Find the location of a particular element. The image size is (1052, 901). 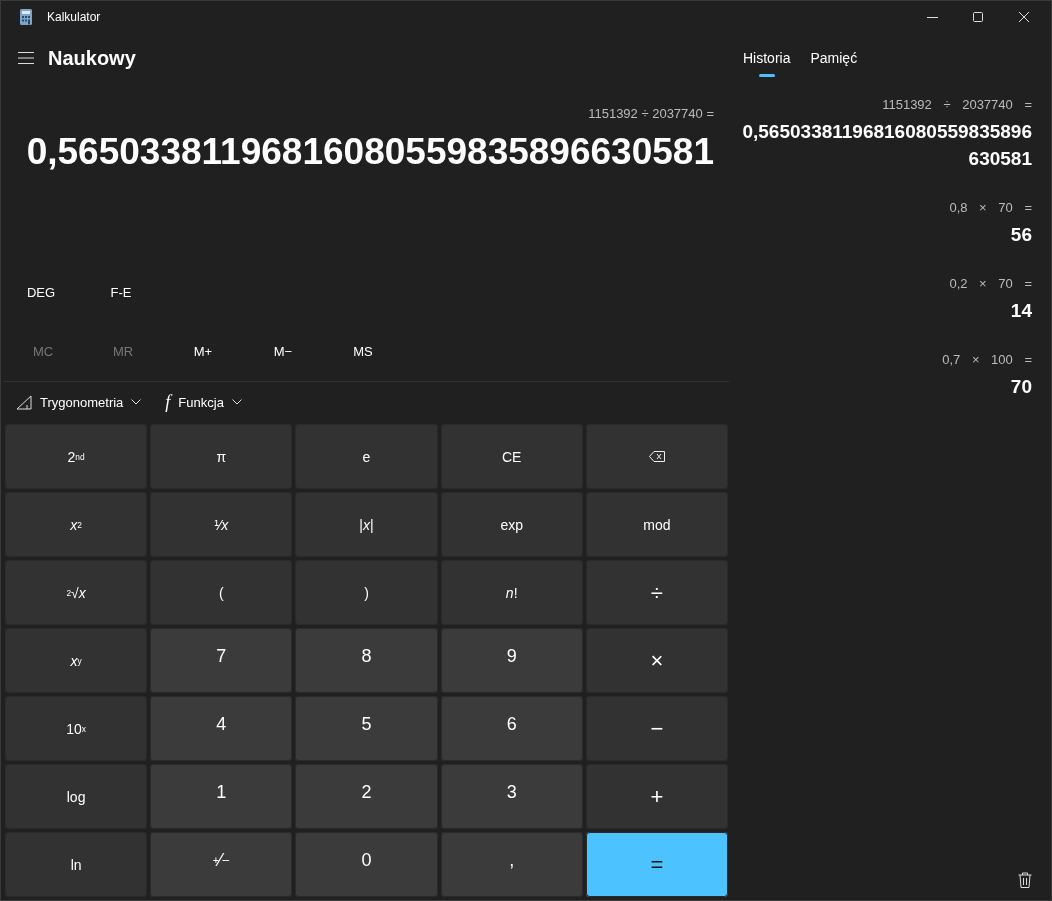

calculator-key: ¹⁄x is located at coordinates (221, 524).